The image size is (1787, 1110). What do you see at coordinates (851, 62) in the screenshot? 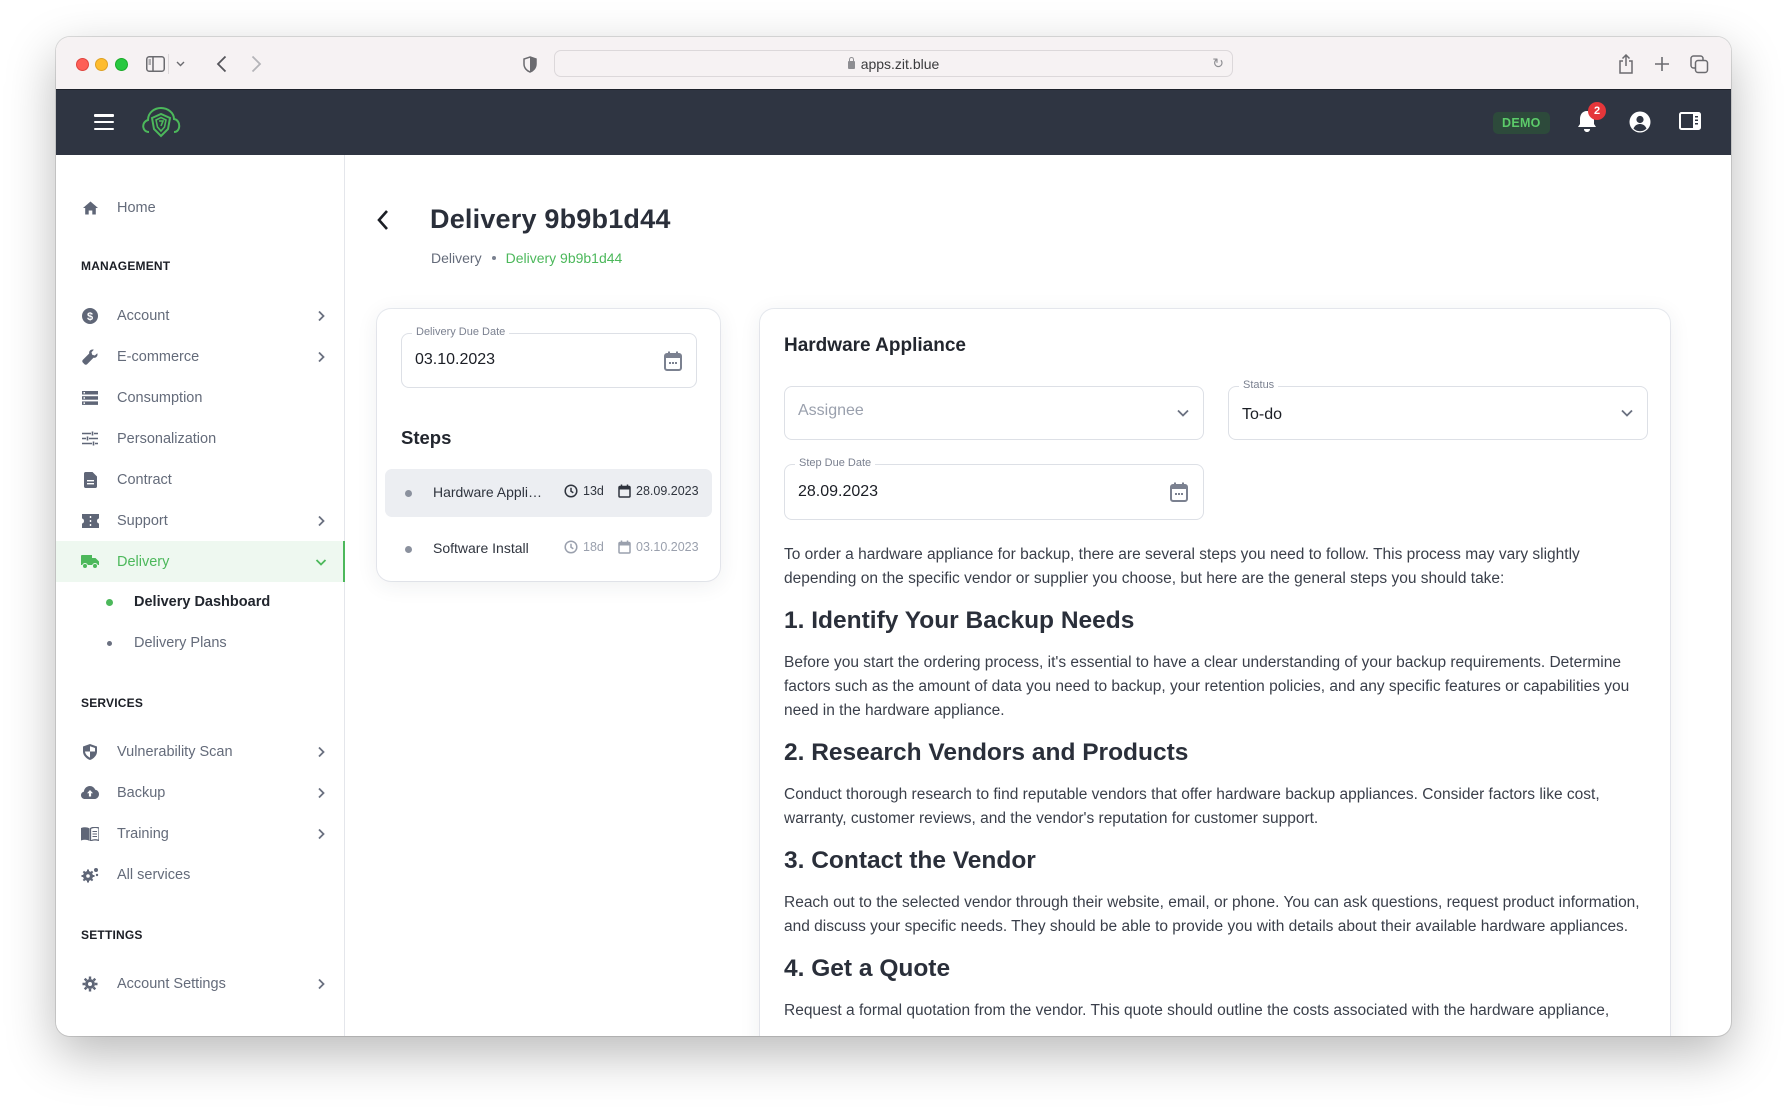
I see `lock-icon` at bounding box center [851, 62].